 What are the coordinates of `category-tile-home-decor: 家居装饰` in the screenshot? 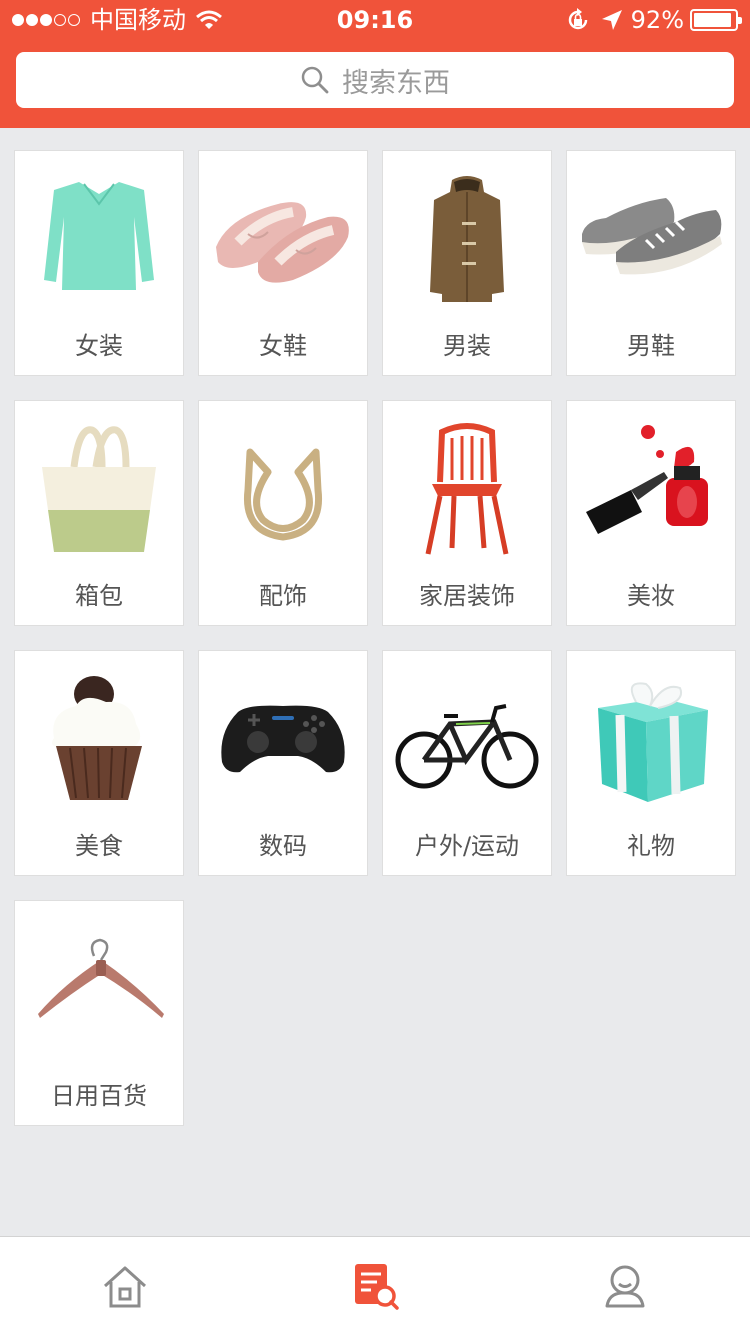 It's located at (467, 513).